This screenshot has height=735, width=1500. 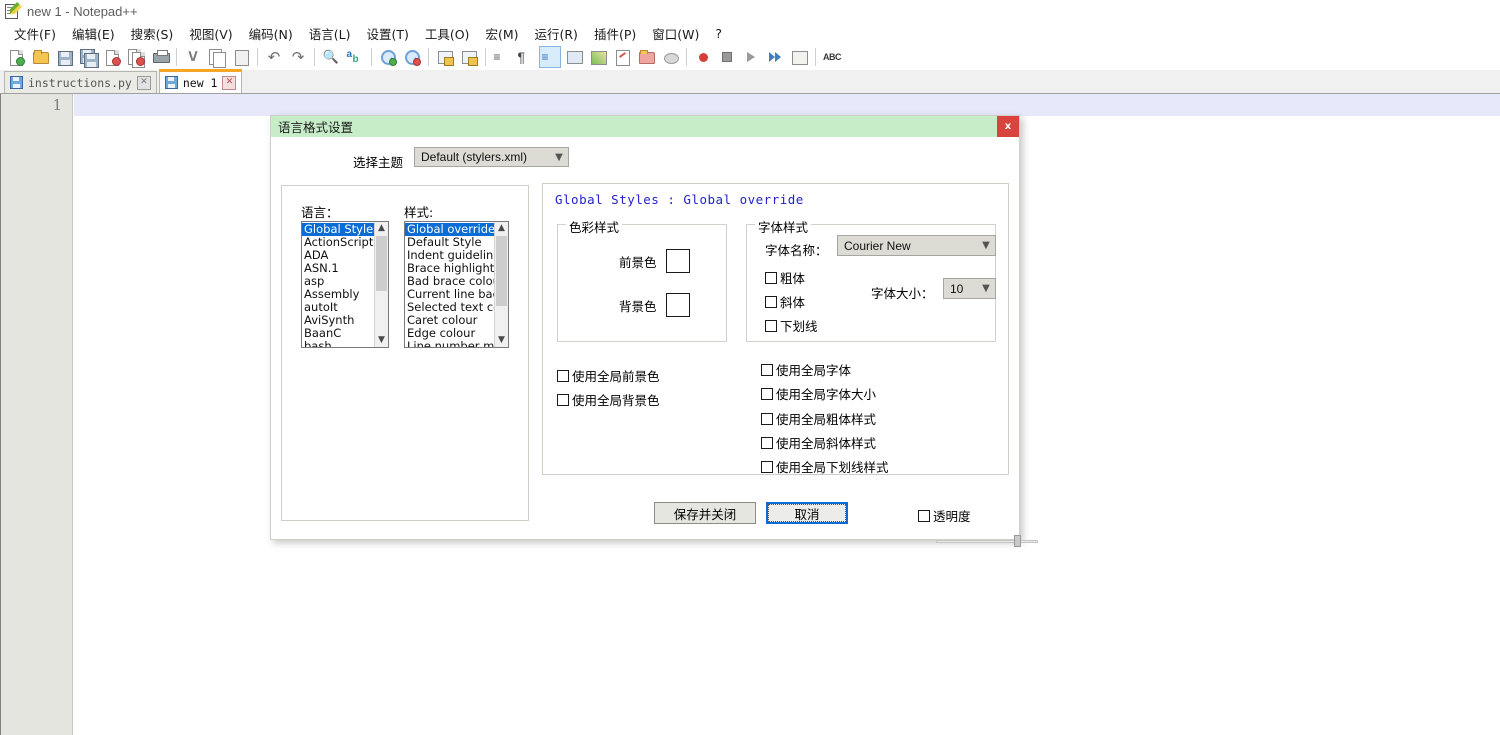 I want to click on undo-icon: ↶, so click(x=274, y=57).